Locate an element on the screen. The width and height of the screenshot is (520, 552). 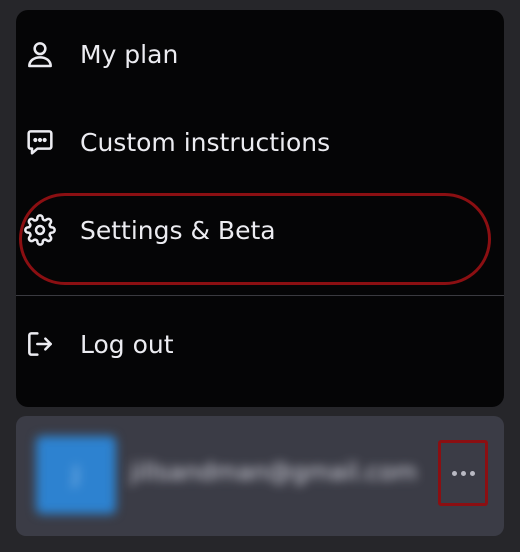
menu-item-my-plan: My plan is located at coordinates (244, 54).